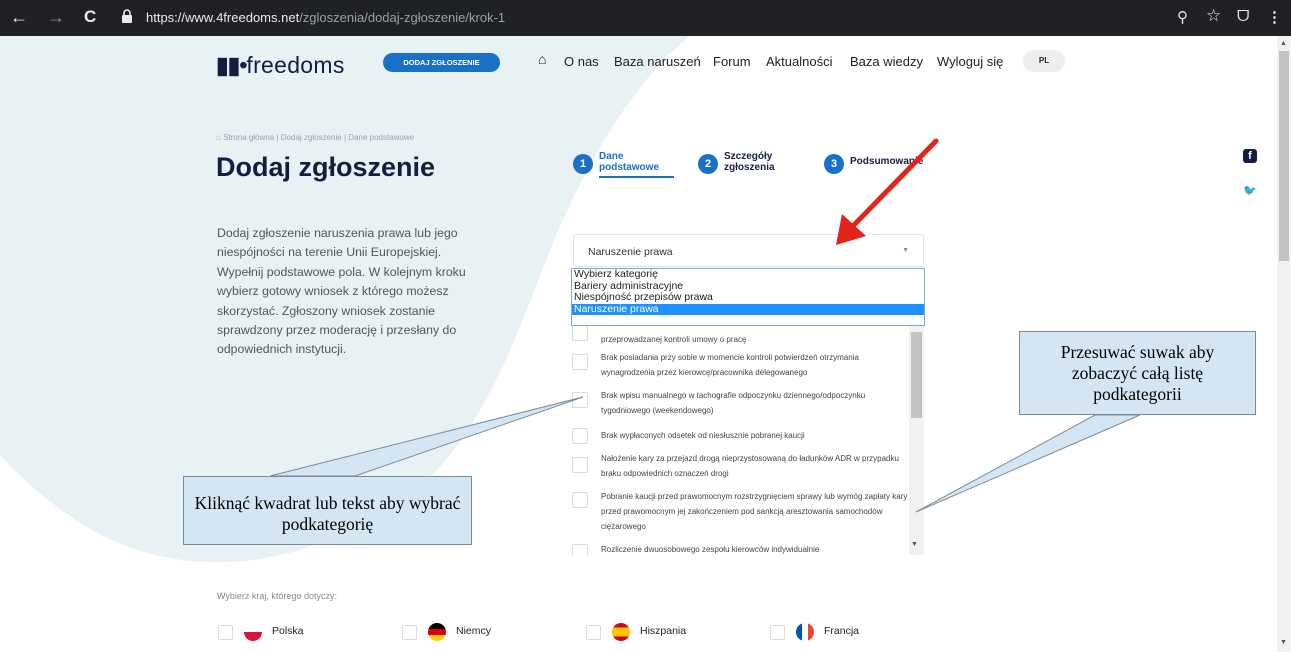 The height and width of the screenshot is (652, 1291). Describe the element at coordinates (1284, 156) in the screenshot. I see `page-scrollbar-thumb` at that location.